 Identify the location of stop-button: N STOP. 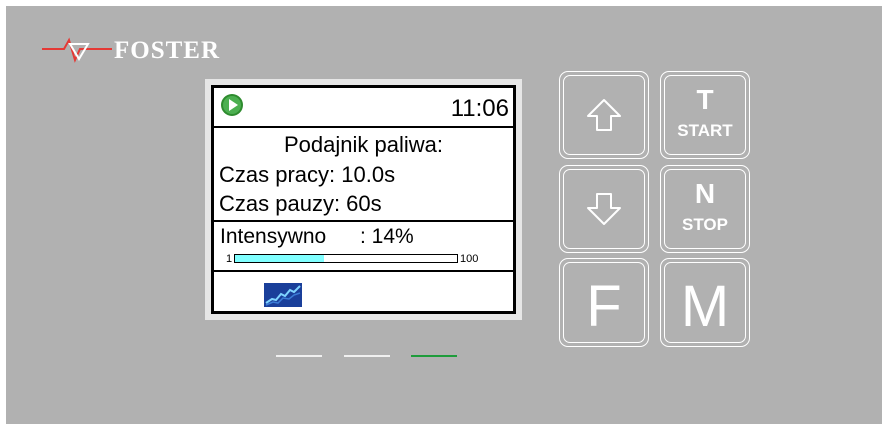
(705, 209).